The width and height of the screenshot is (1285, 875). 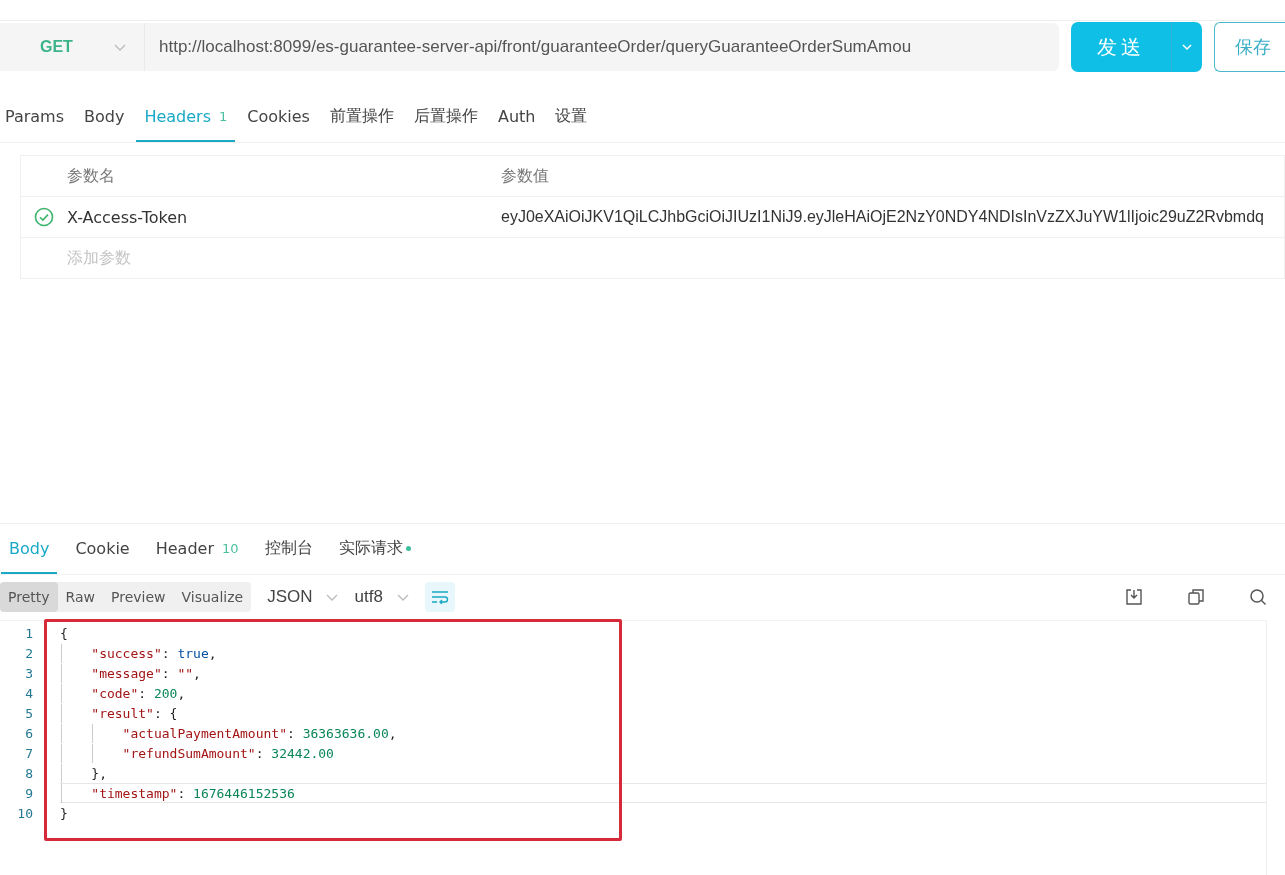 What do you see at coordinates (128, 217) in the screenshot?
I see `header-name: X-Access-Token` at bounding box center [128, 217].